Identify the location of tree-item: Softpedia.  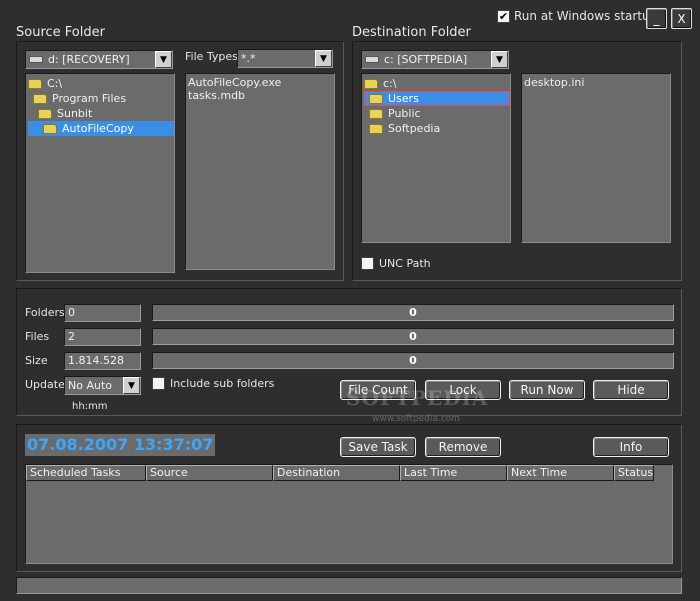
(437, 128).